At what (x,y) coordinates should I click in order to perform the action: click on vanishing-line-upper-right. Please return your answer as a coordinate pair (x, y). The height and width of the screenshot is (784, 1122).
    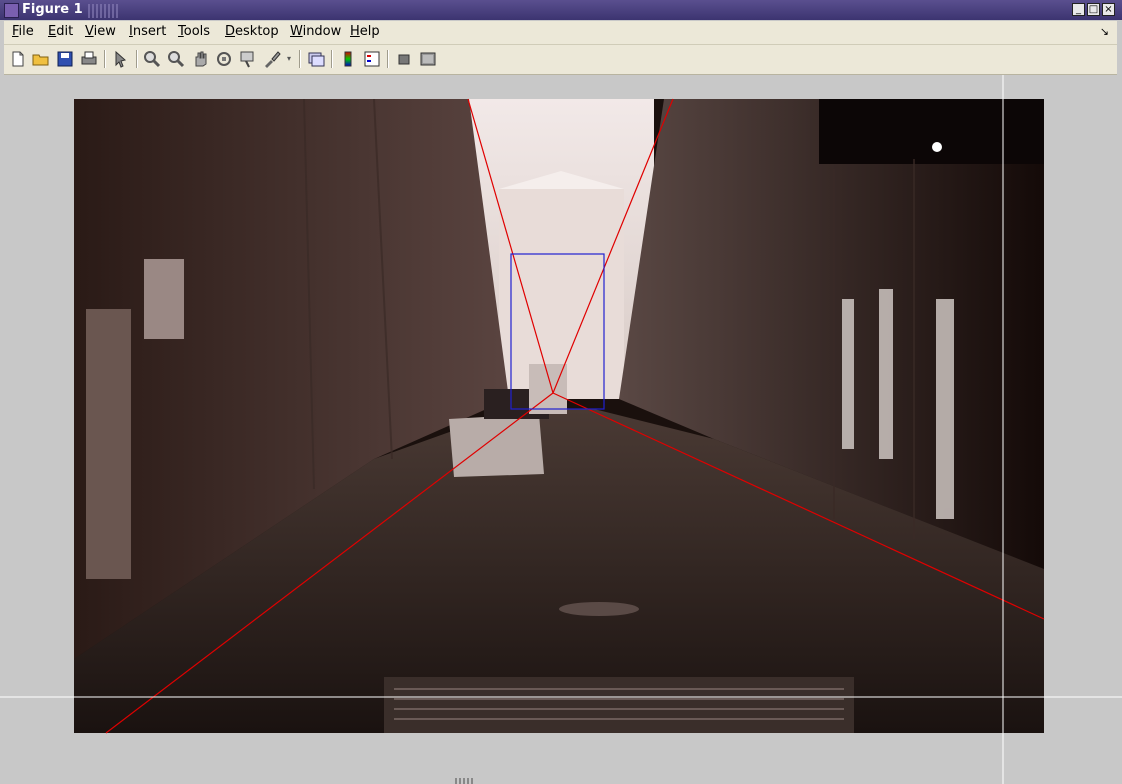
    Looking at the image, I should click on (613, 246).